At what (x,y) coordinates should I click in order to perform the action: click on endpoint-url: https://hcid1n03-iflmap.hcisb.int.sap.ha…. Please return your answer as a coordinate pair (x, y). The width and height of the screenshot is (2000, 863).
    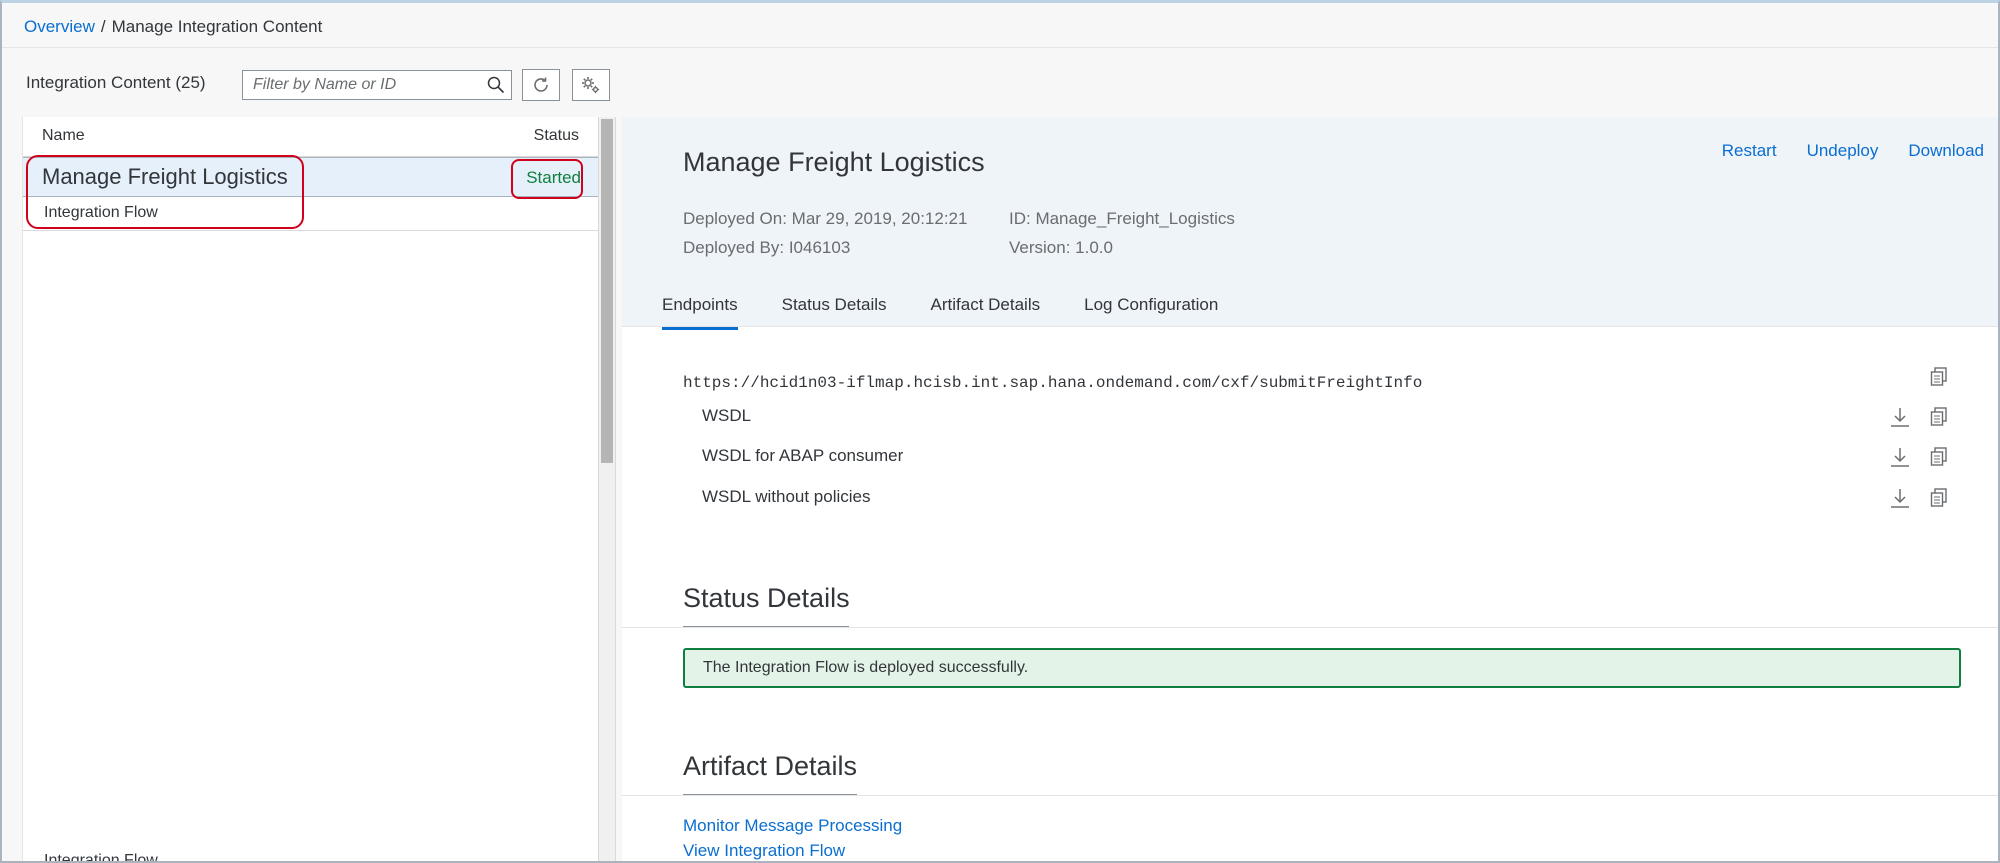
    Looking at the image, I should click on (1053, 383).